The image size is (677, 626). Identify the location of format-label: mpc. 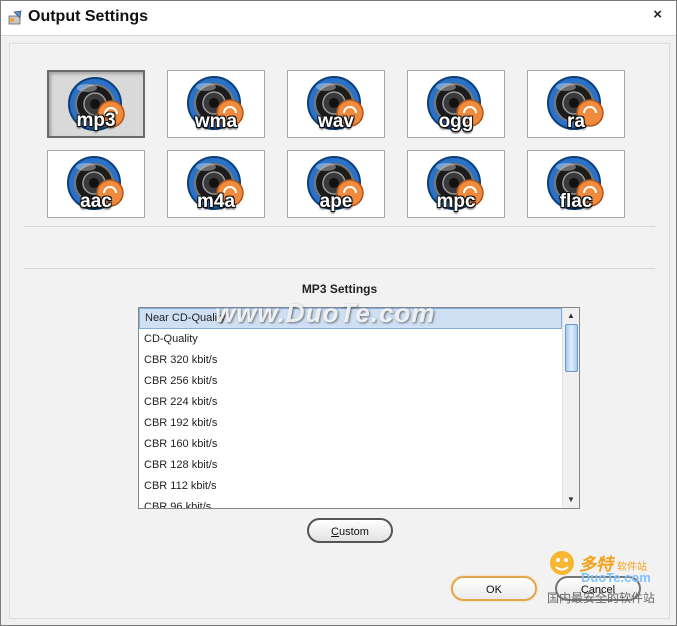
(456, 201).